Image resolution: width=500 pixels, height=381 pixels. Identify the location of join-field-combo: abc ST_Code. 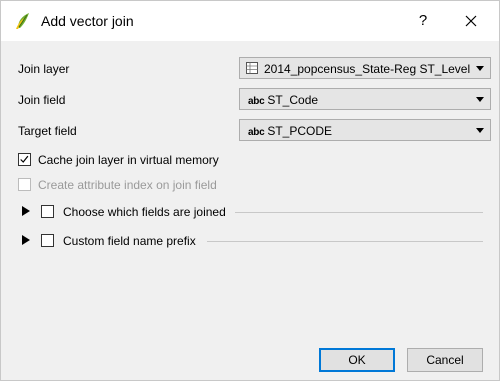
(365, 99).